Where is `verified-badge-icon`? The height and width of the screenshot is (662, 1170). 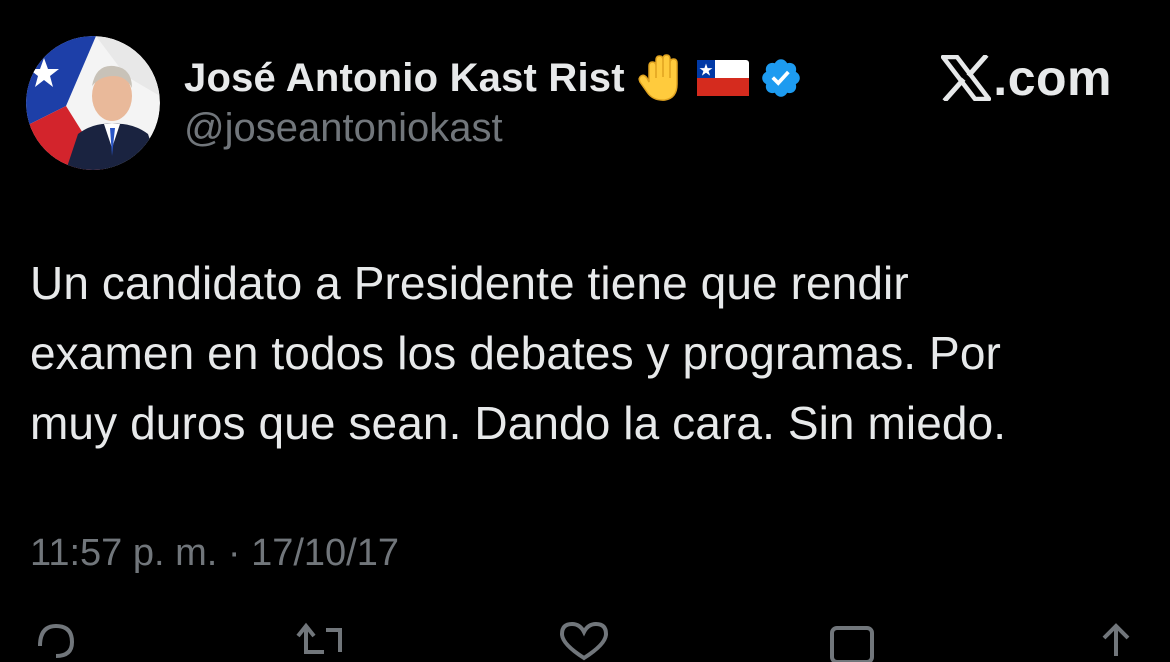 verified-badge-icon is located at coordinates (781, 78).